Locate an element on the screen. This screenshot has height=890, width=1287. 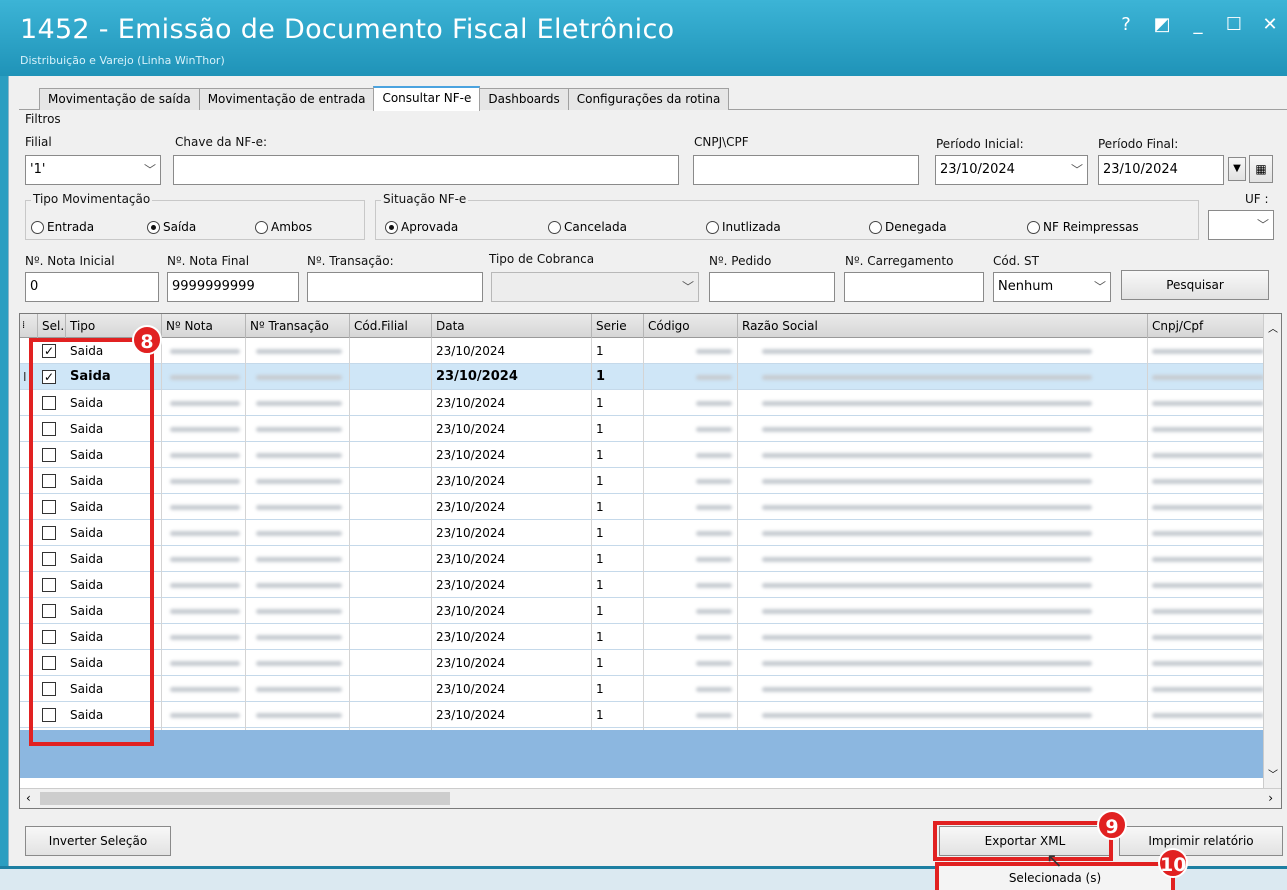
radio-inutlizada: Inutlizada is located at coordinates (743, 227).